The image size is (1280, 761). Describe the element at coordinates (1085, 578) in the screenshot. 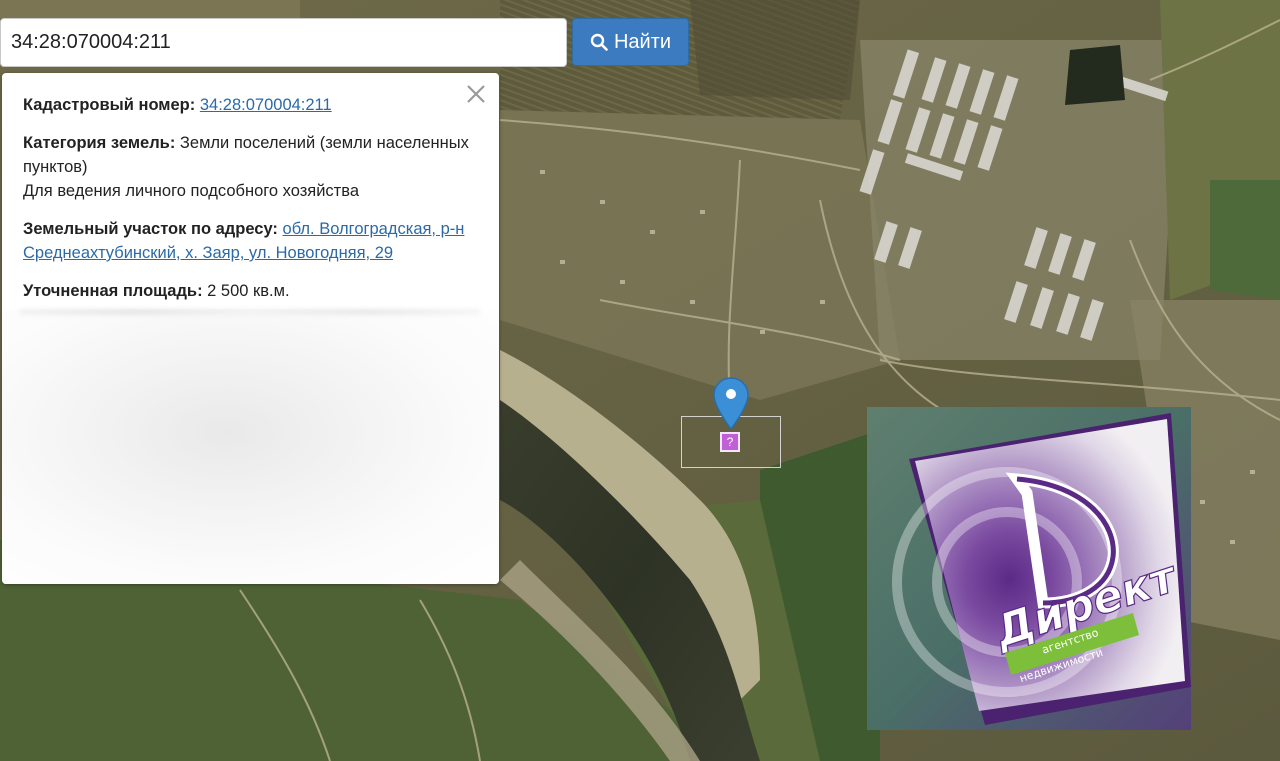

I see `agency-logo-text: Директ агентство недвижимости` at that location.